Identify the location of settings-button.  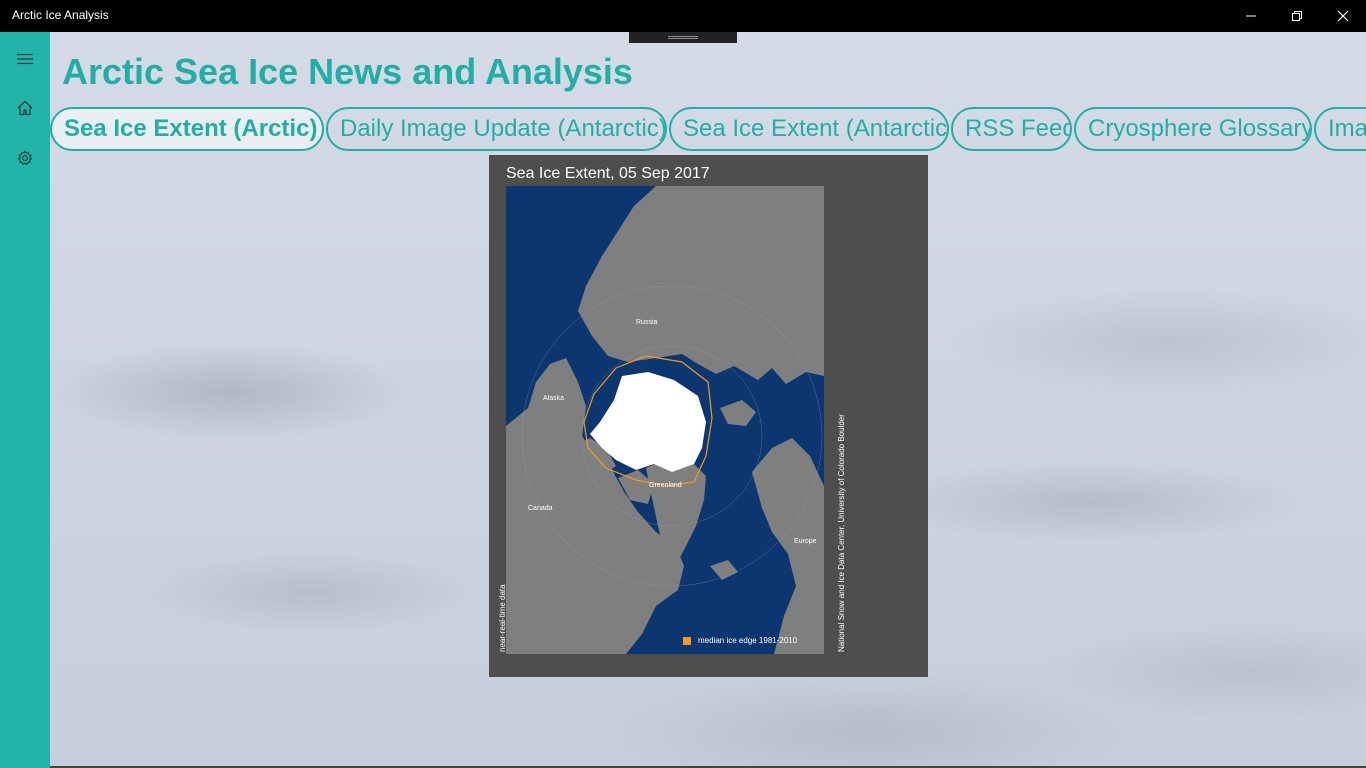
(25, 158).